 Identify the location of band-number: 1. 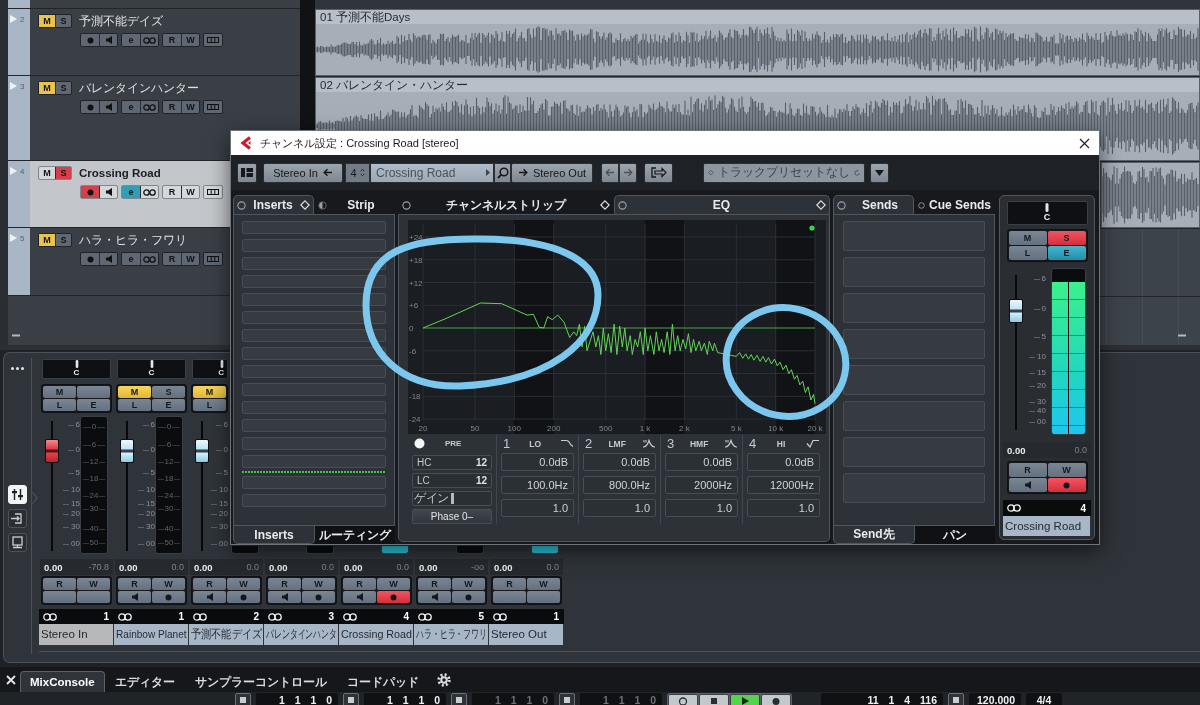
(507, 443).